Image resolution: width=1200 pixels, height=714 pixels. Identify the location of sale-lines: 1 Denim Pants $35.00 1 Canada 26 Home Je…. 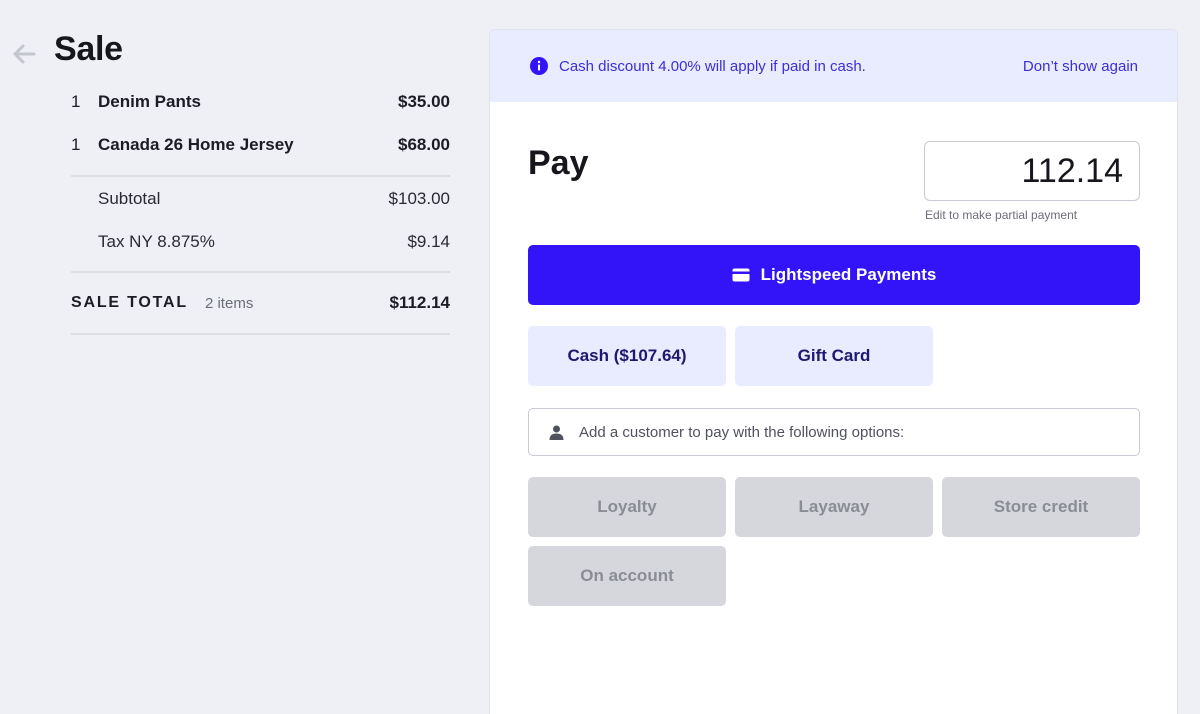
(260, 207).